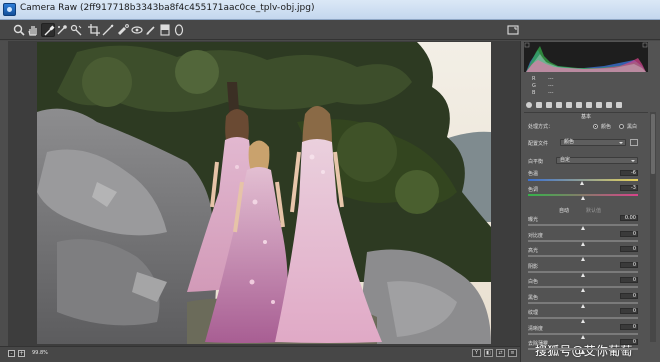 This screenshot has width=660, height=362. What do you see at coordinates (595, 126) in the screenshot?
I see `treatment-color-radio` at bounding box center [595, 126].